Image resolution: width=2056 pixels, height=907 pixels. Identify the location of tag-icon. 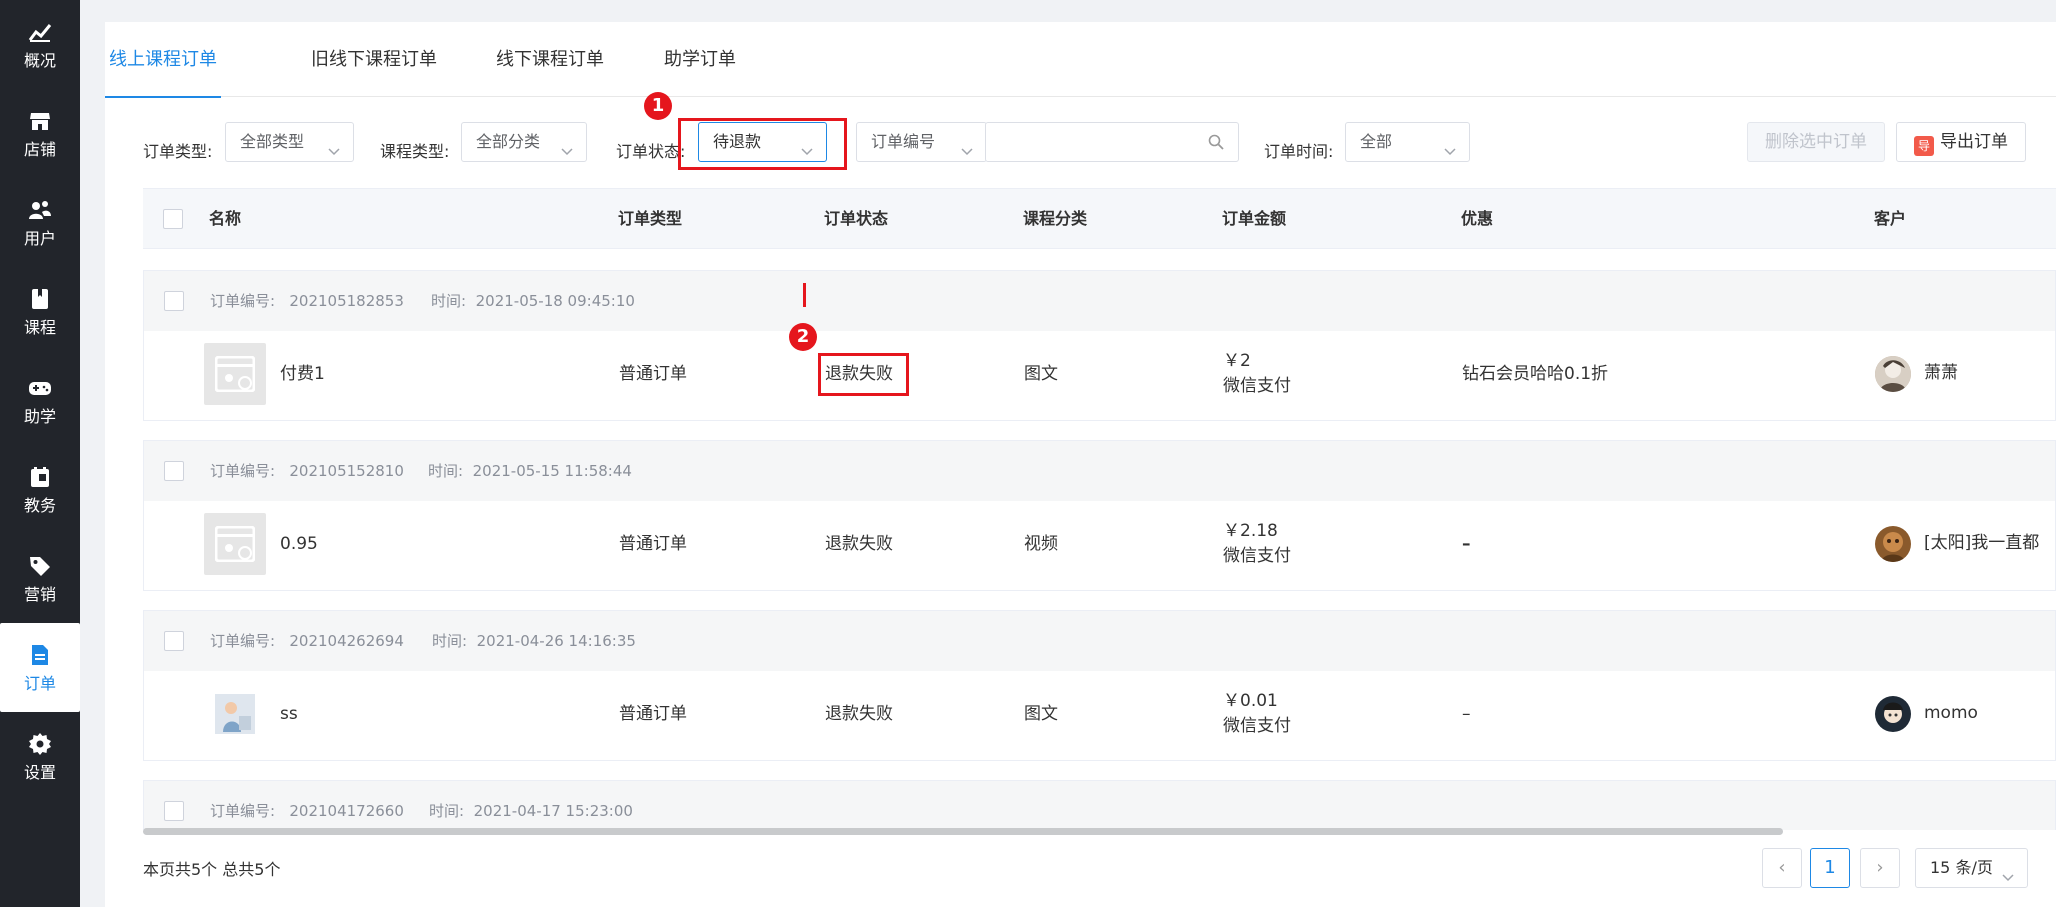
(40, 566).